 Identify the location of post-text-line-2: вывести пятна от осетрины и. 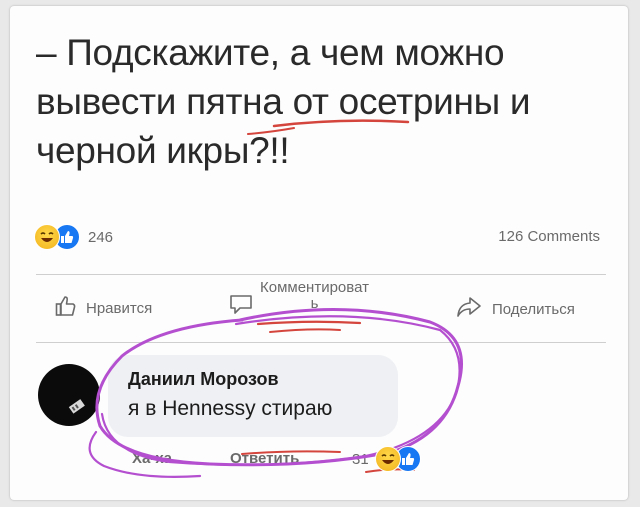
(283, 101).